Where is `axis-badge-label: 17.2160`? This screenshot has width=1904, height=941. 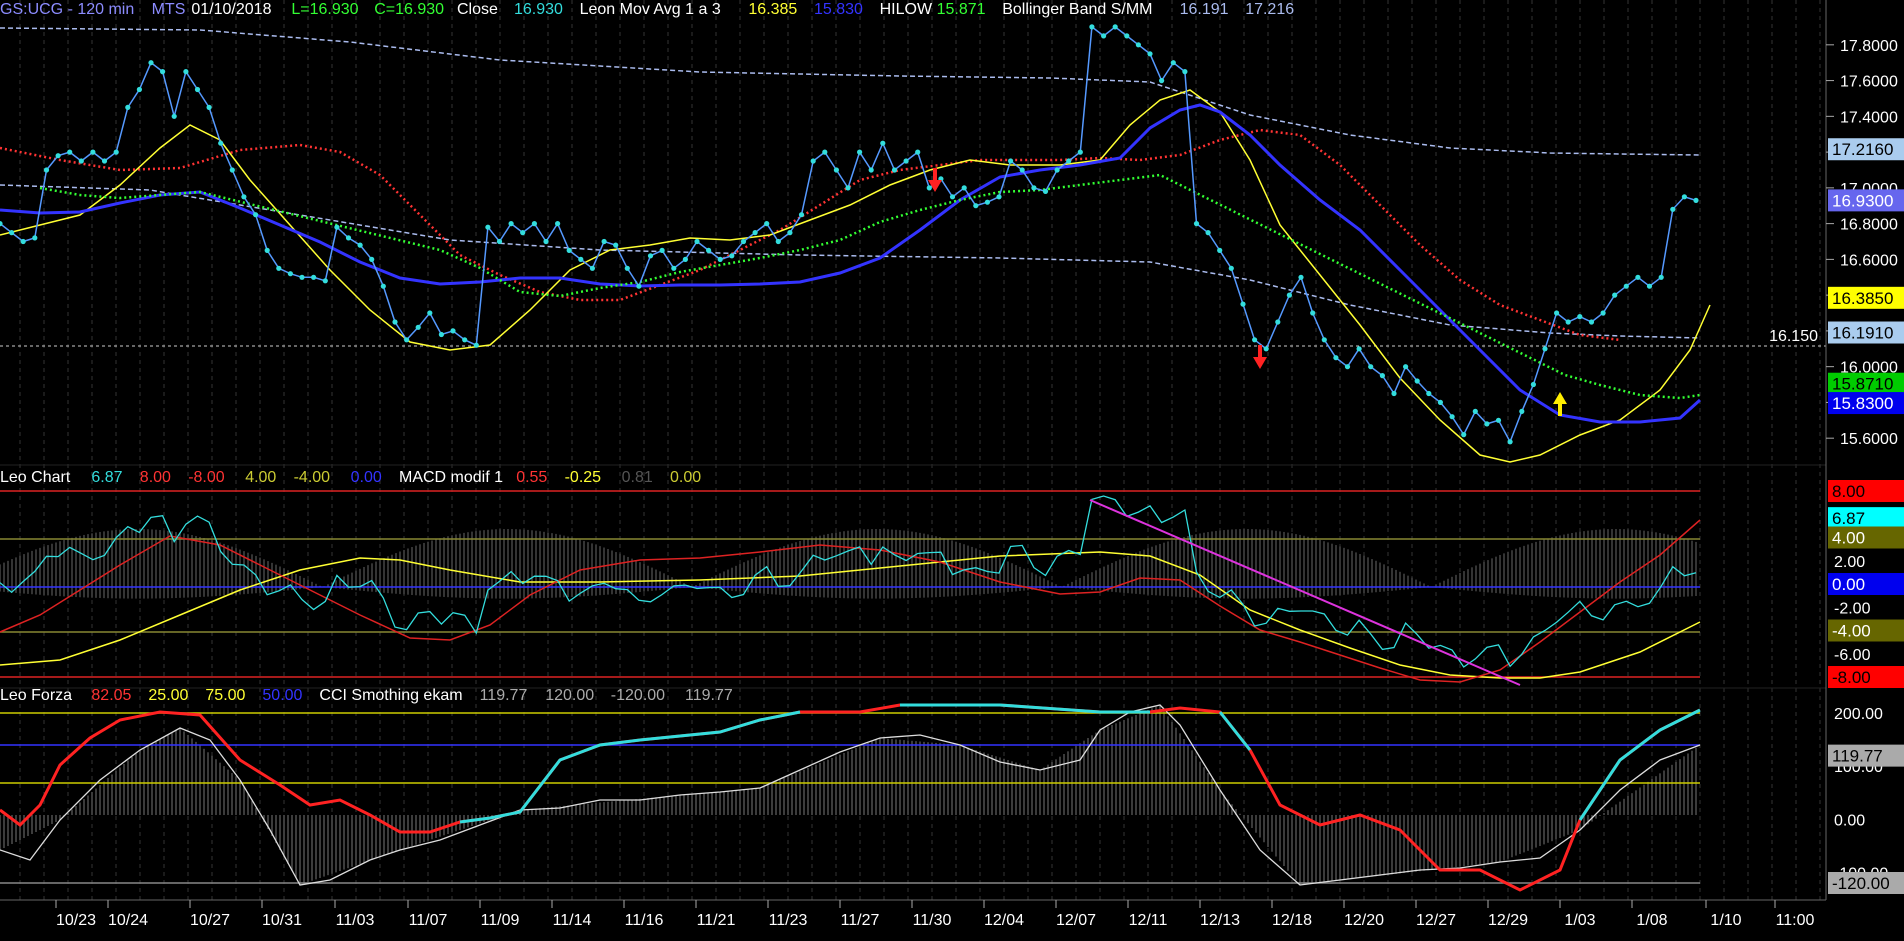
axis-badge-label: 17.2160 is located at coordinates (1862, 149).